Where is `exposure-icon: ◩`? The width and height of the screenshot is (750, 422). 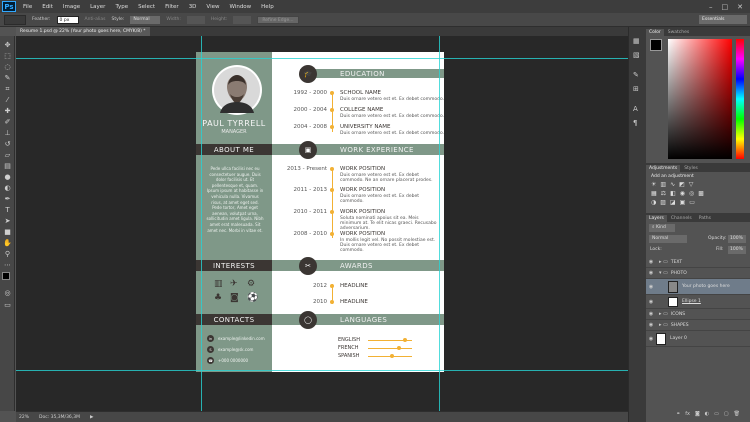 exposure-icon: ◩ is located at coordinates (682, 184).